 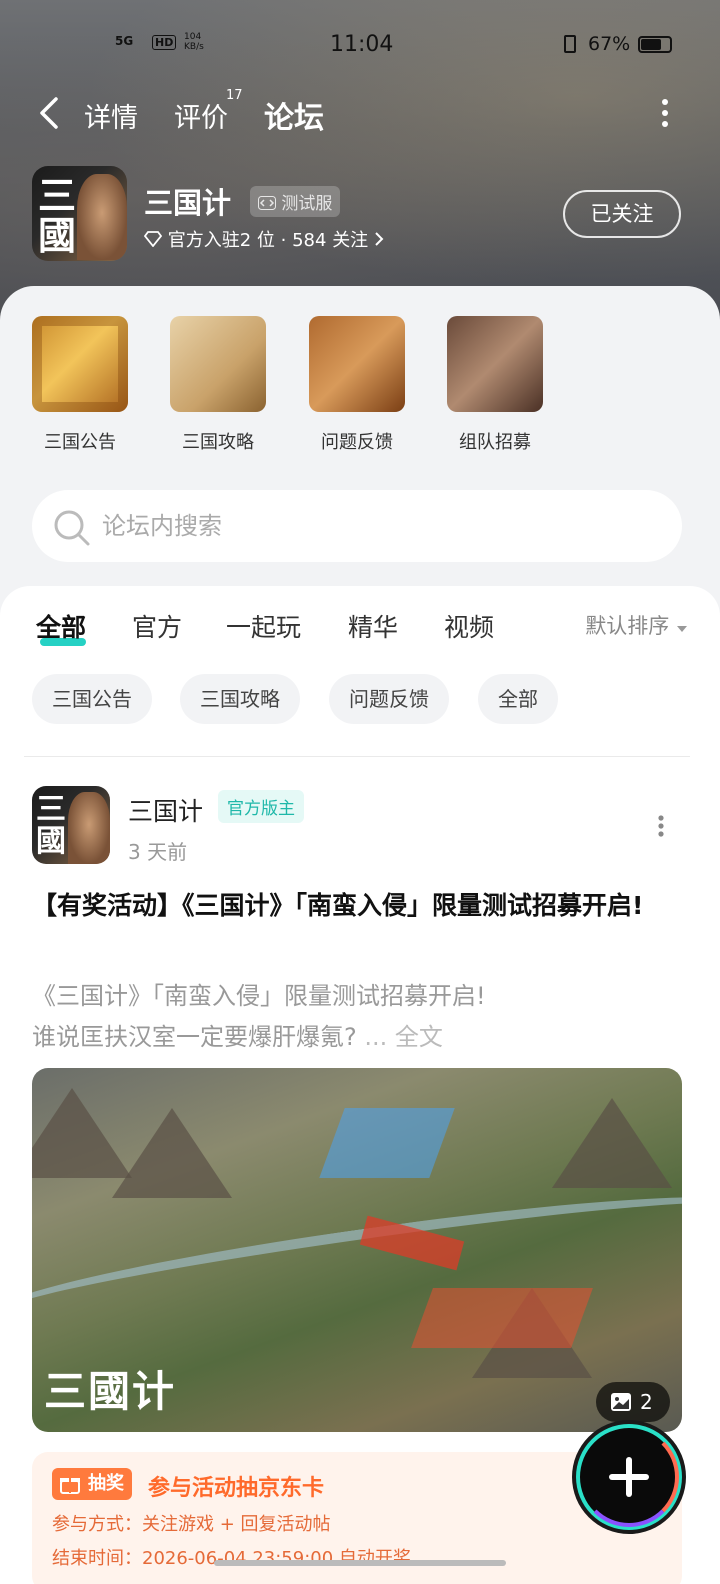 I want to click on signal-indicator: 5G, so click(x=124, y=41).